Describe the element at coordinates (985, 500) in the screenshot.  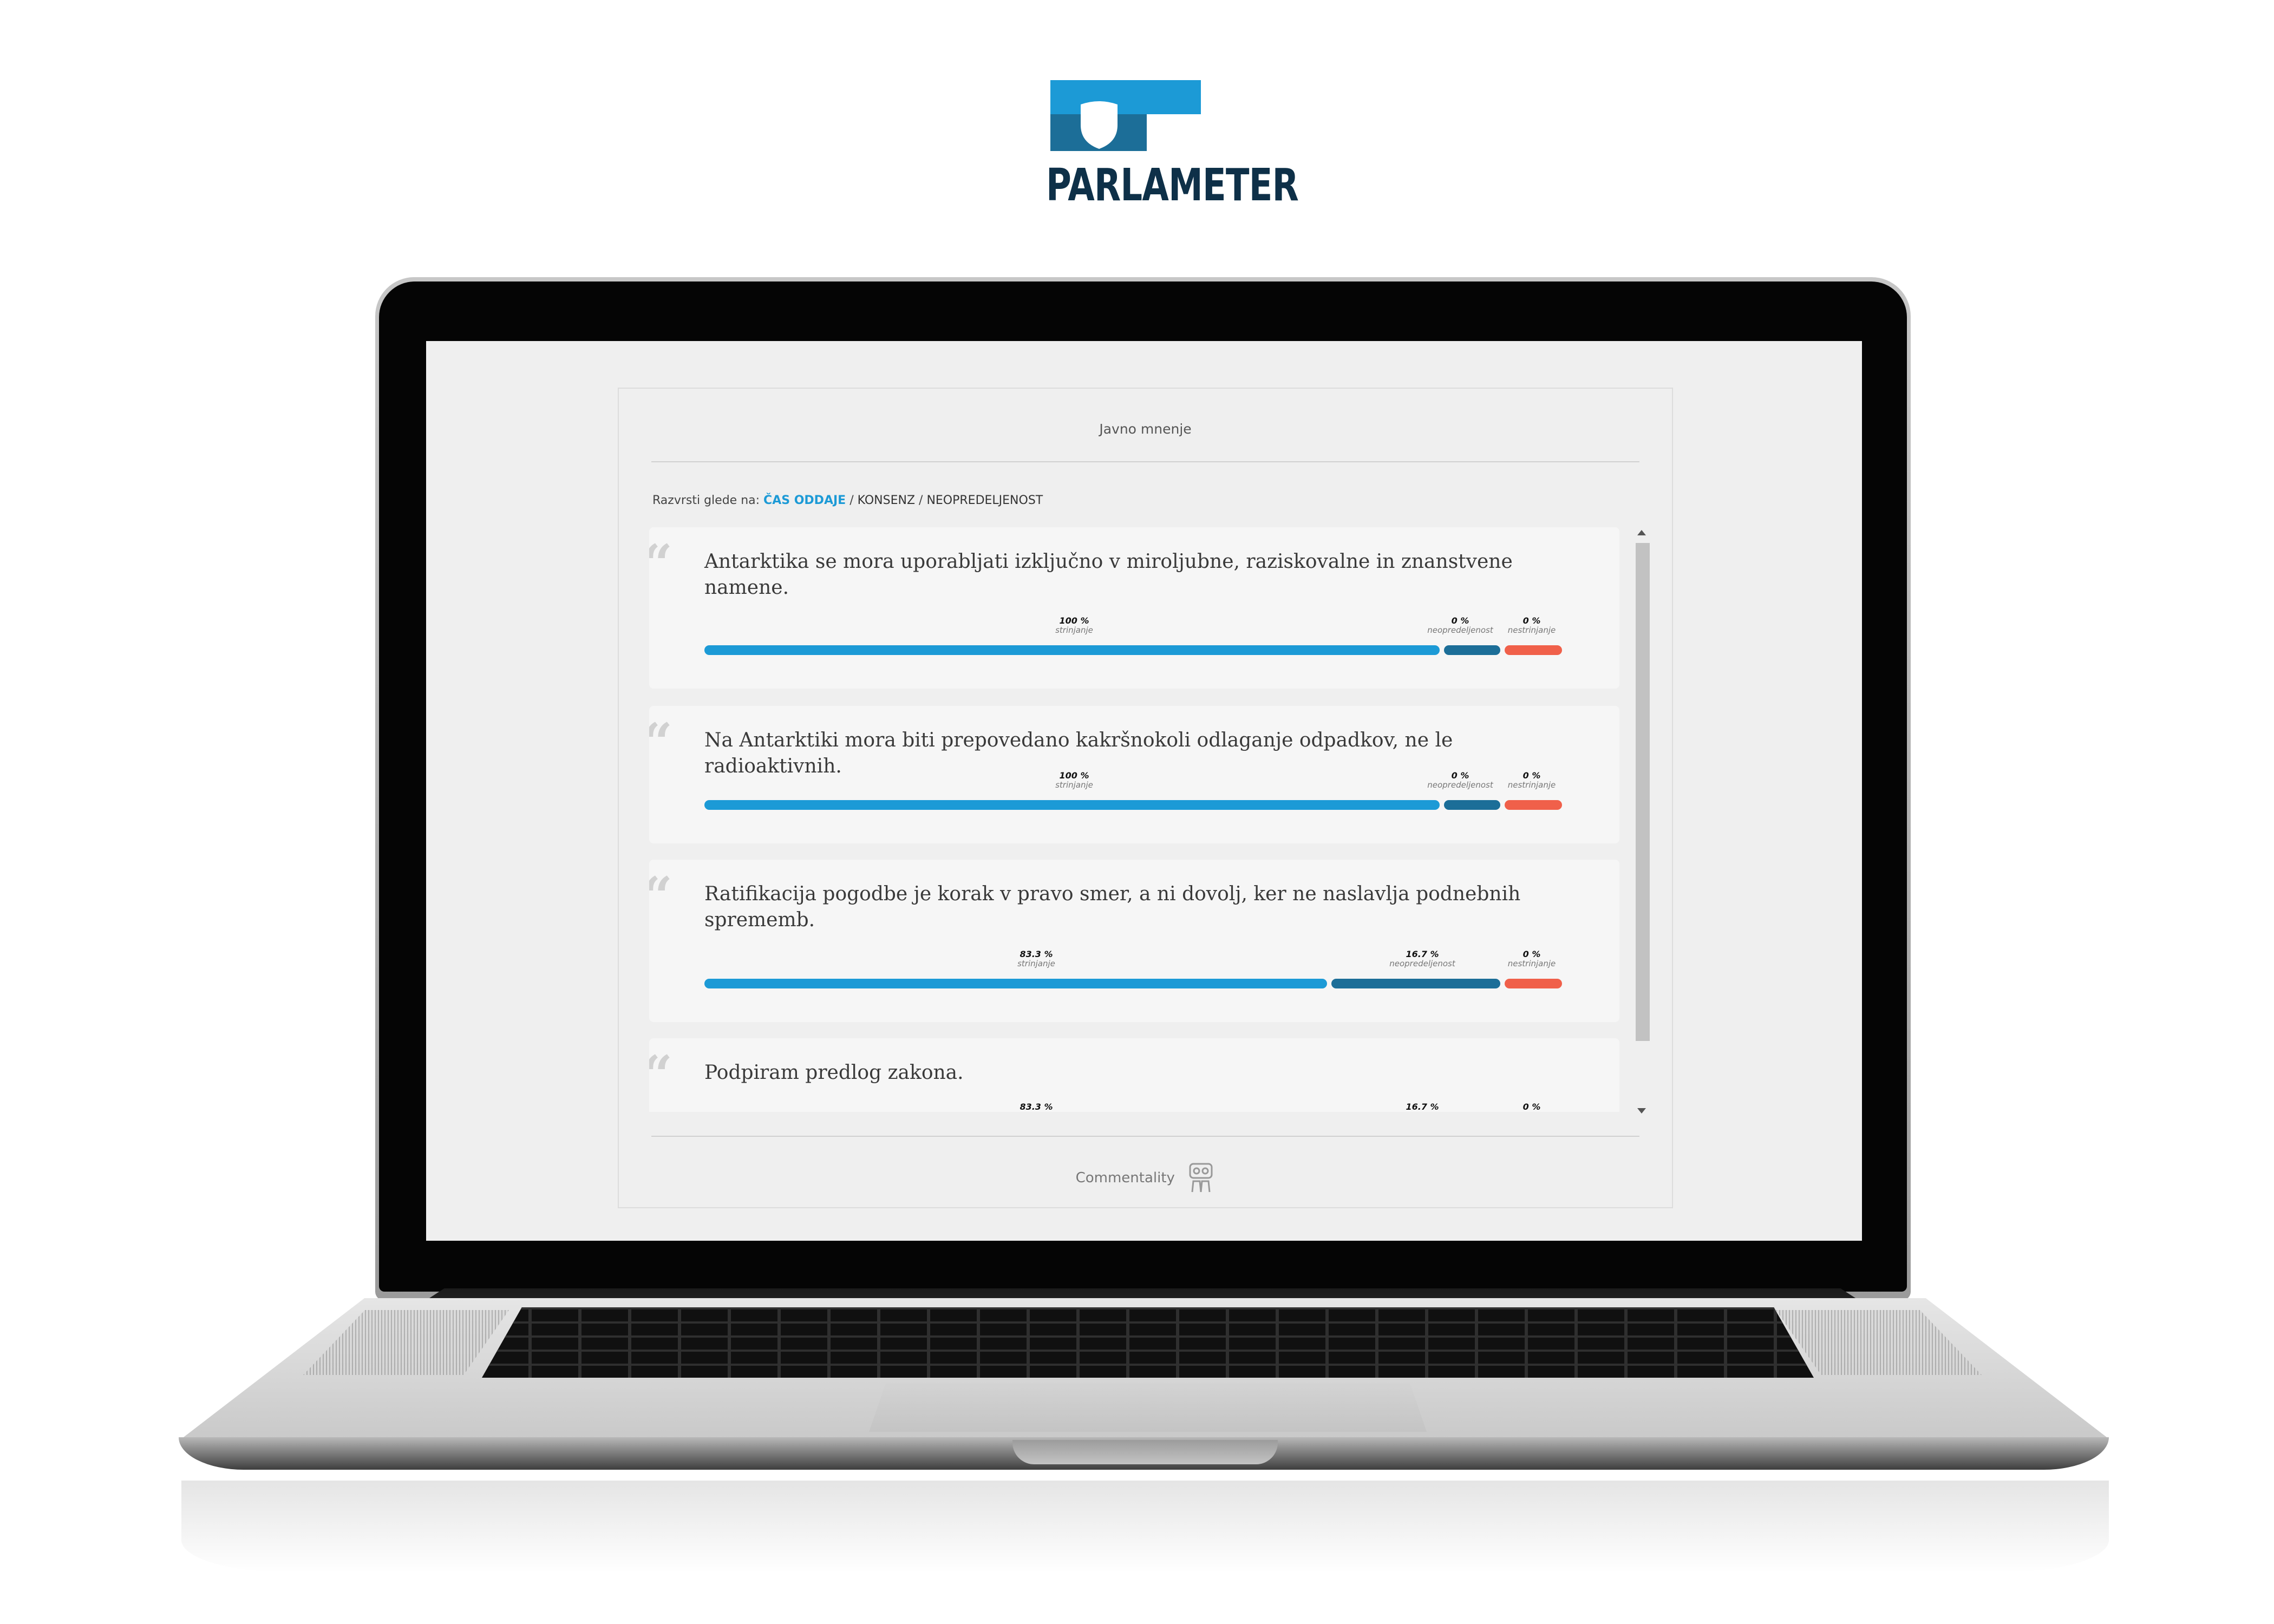
I see `sort-option-neopredeljenost: NEOPREDELJENOST` at that location.